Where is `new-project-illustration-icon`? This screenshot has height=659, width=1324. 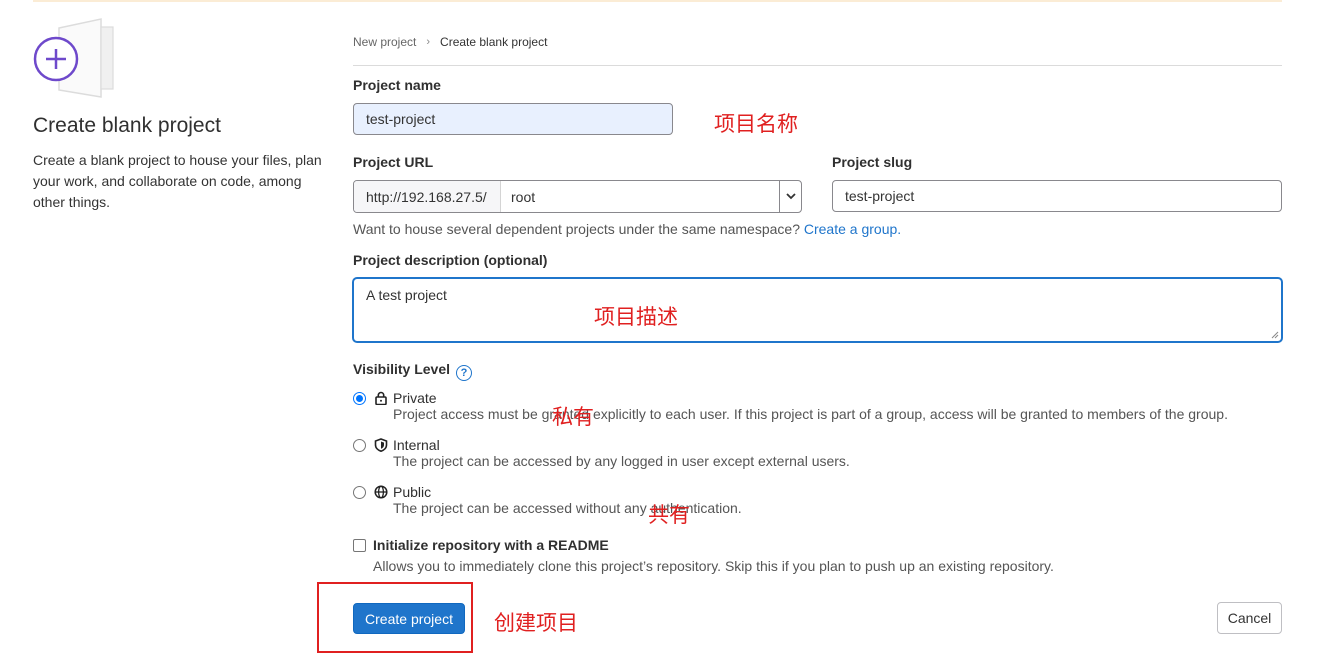
new-project-illustration-icon is located at coordinates (73, 58).